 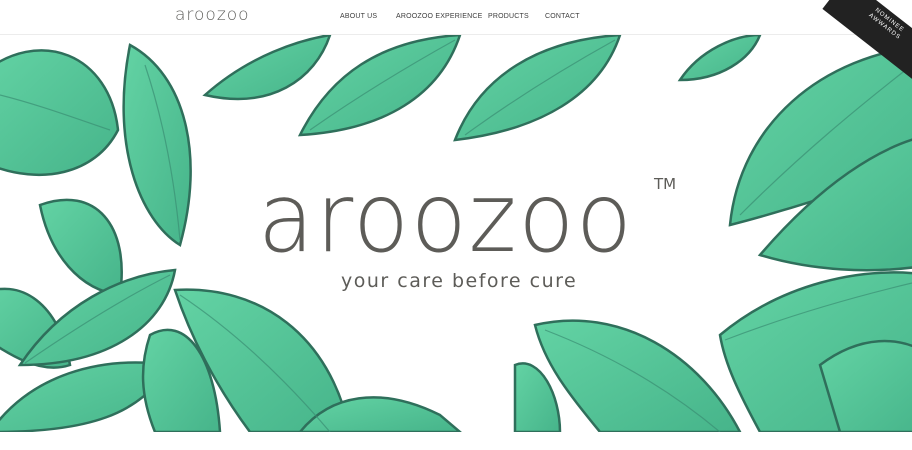 What do you see at coordinates (508, 16) in the screenshot?
I see `nav-products: PRODUCTS` at bounding box center [508, 16].